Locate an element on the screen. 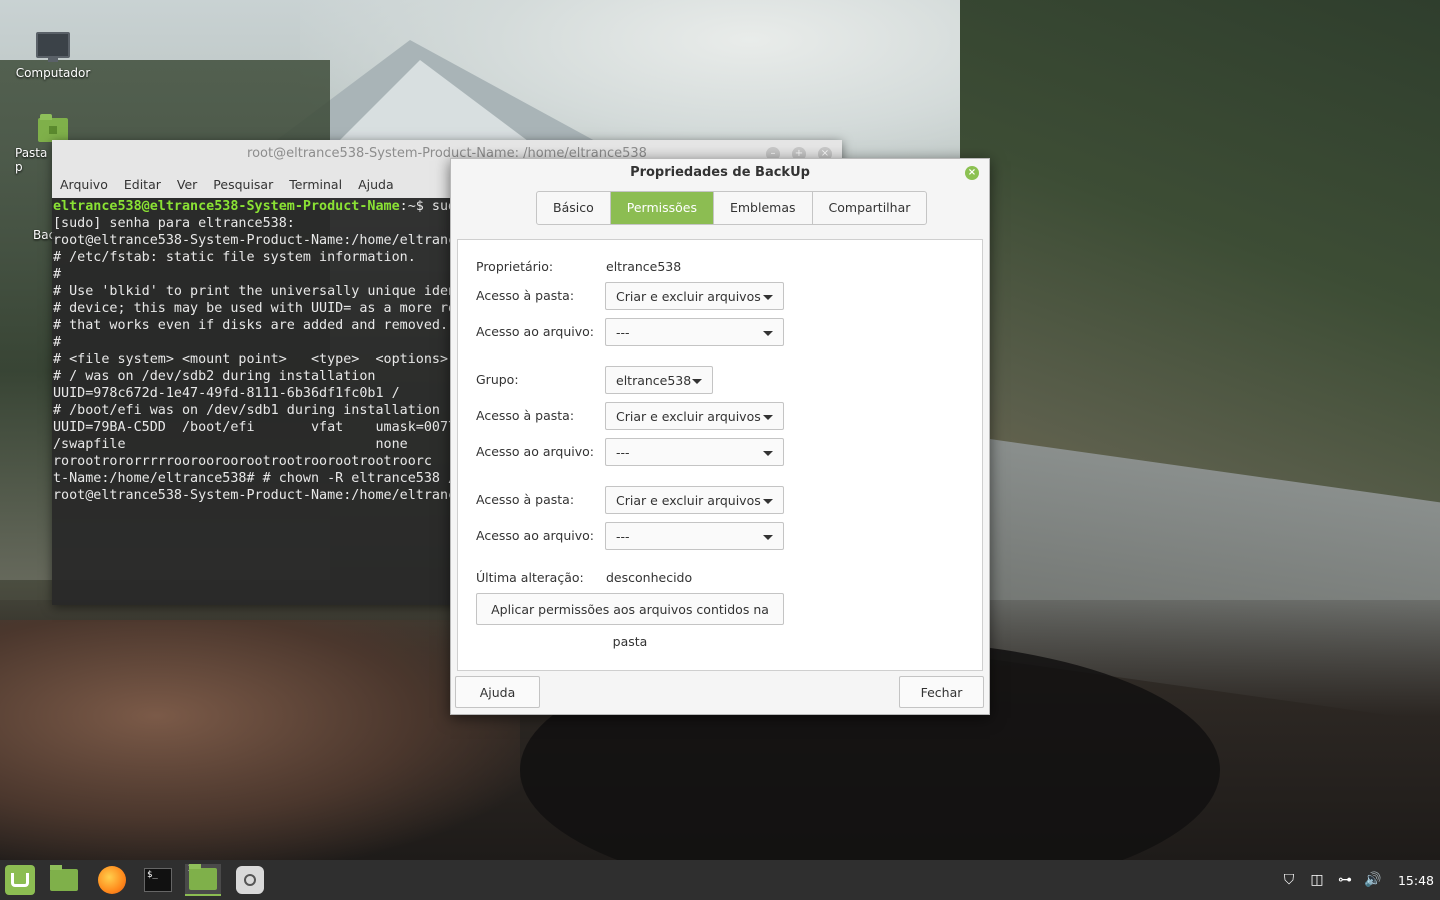 Image resolution: width=1440 pixels, height=900 pixels. prompt-path: :~$ sud is located at coordinates (425, 206).